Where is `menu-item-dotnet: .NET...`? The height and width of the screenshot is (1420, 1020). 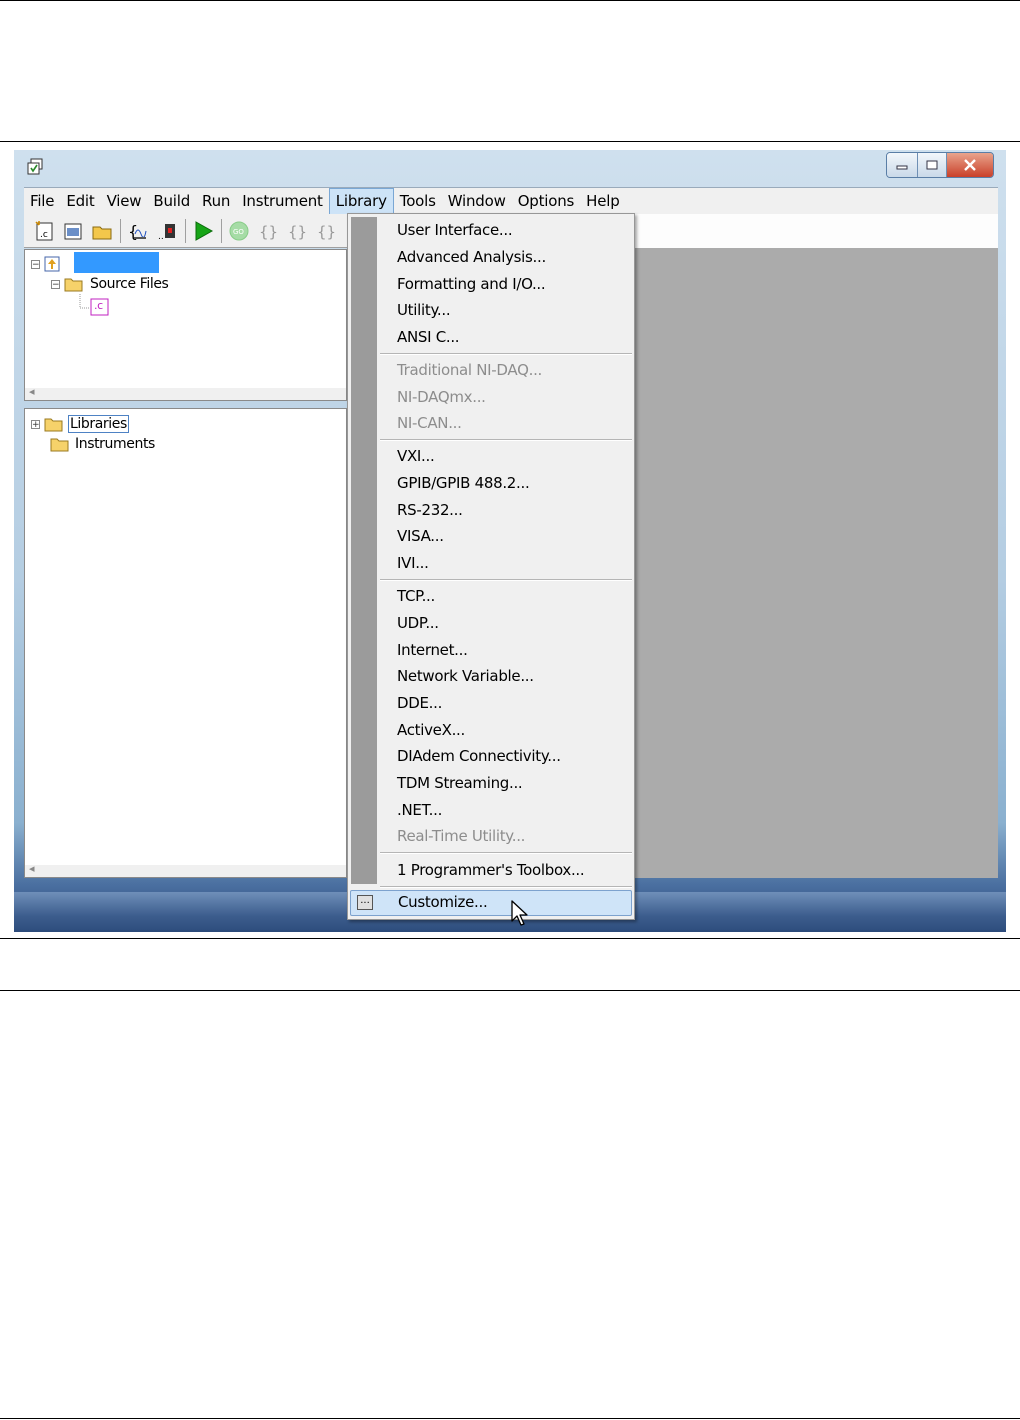
menu-item-dotnet: .NET... is located at coordinates (419, 810).